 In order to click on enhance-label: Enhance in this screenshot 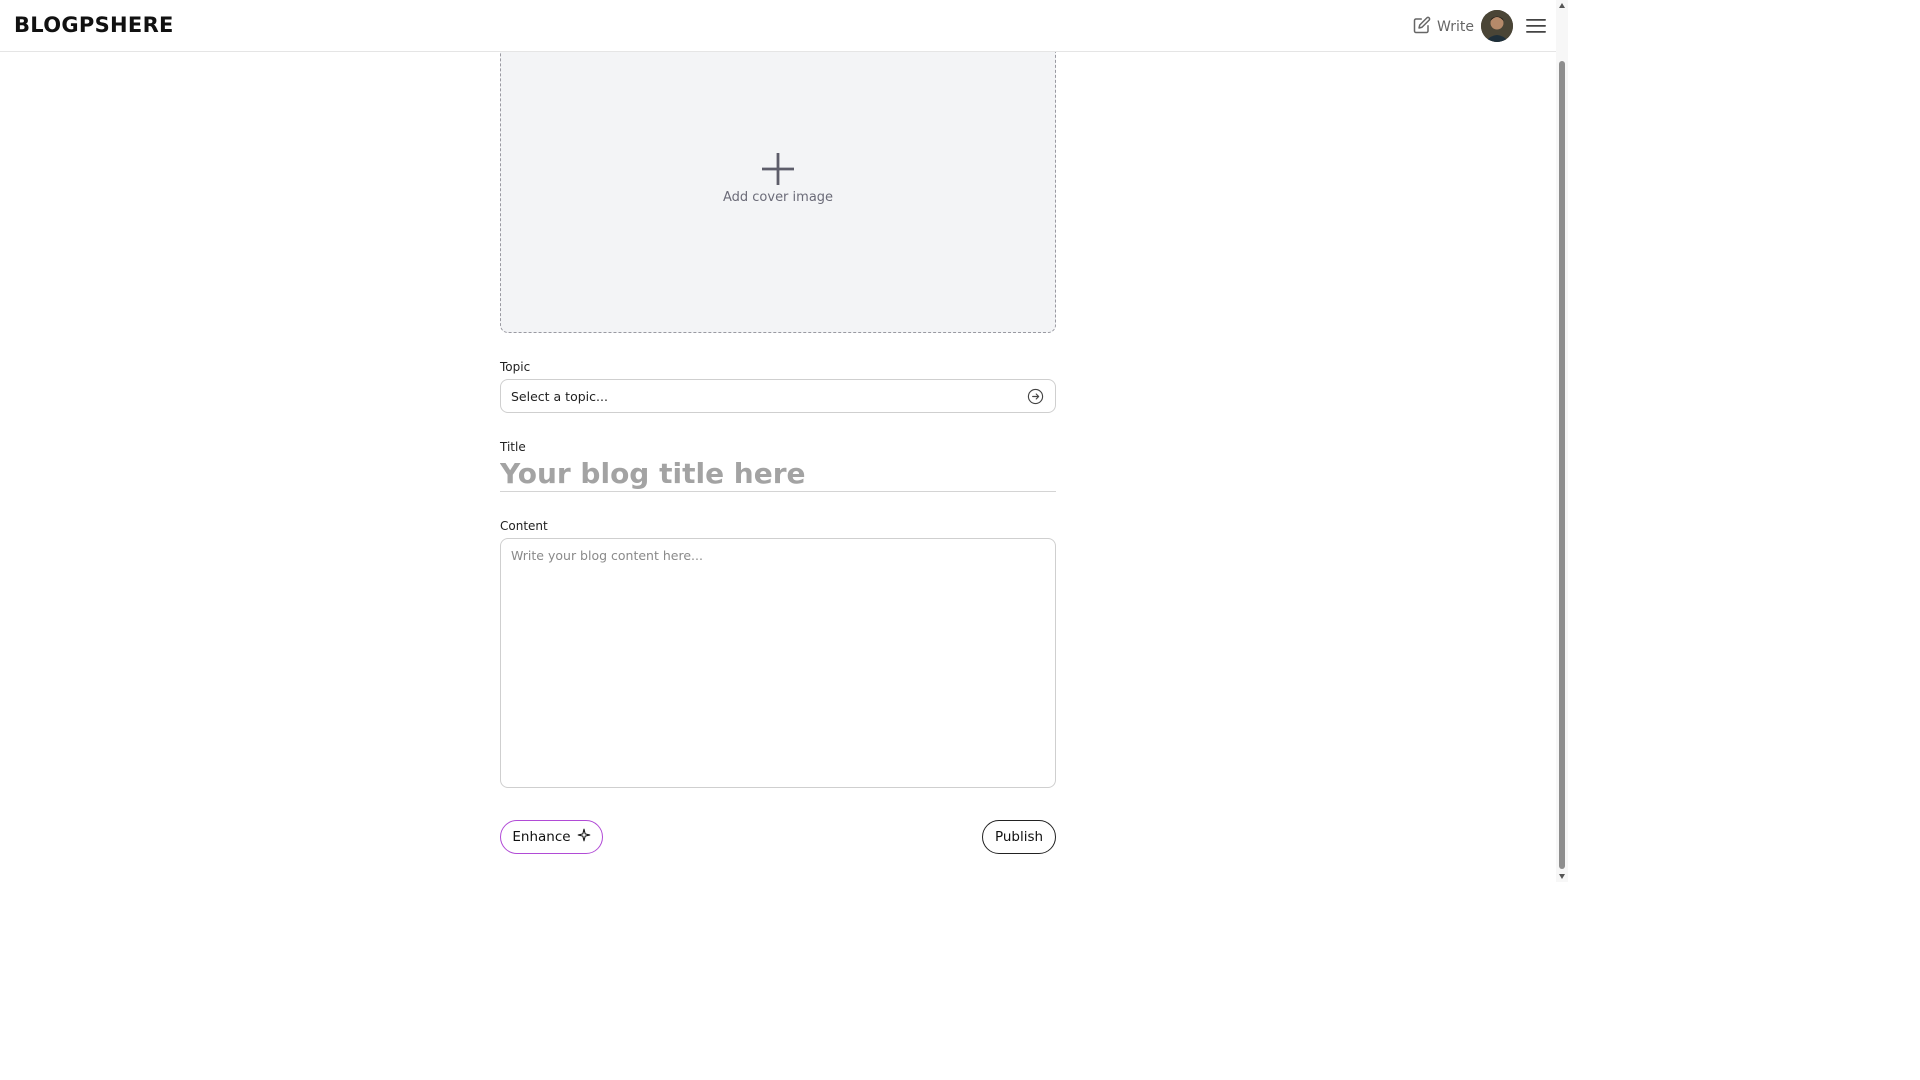, I will do `click(541, 837)`.